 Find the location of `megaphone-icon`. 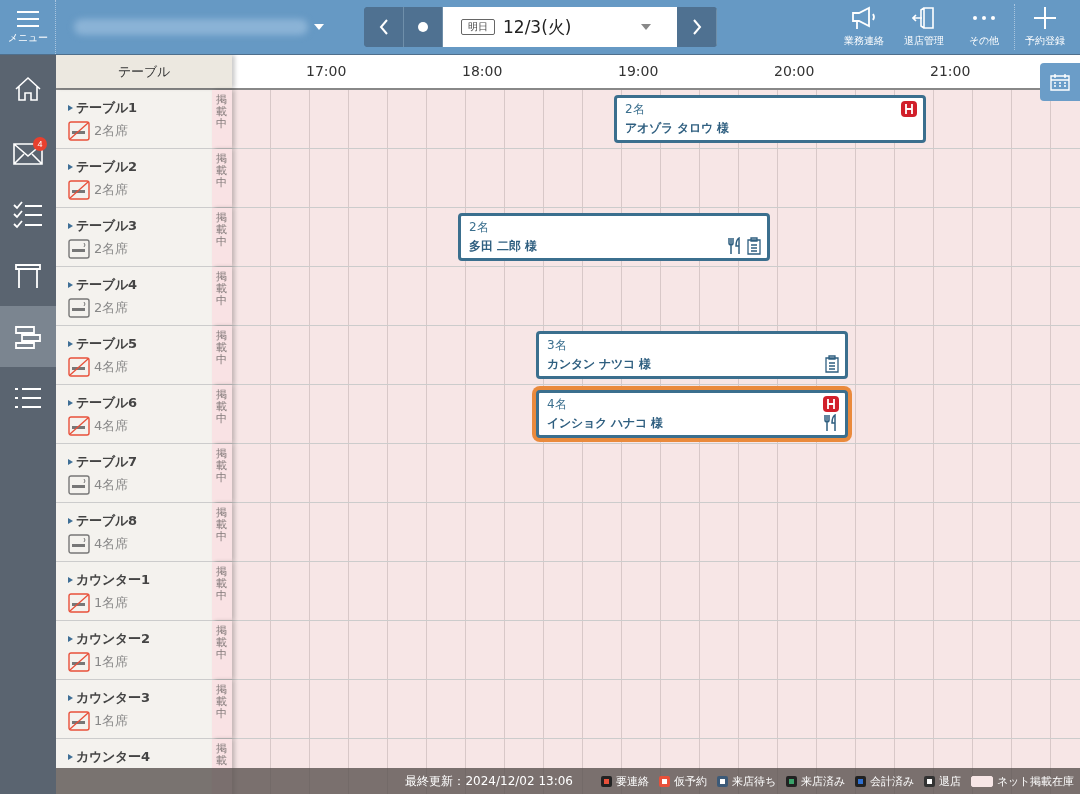

megaphone-icon is located at coordinates (864, 18).